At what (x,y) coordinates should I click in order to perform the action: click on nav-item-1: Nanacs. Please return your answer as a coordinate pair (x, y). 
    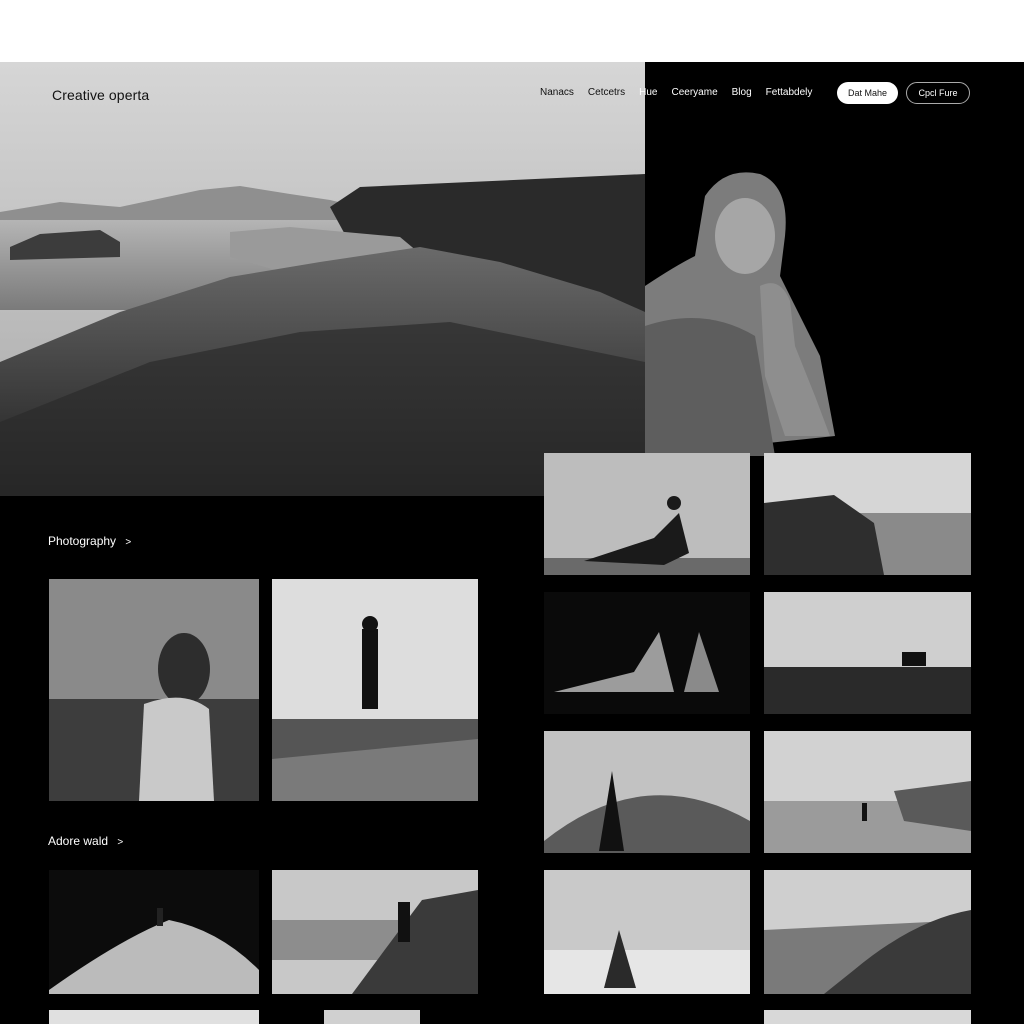
    Looking at the image, I should click on (557, 92).